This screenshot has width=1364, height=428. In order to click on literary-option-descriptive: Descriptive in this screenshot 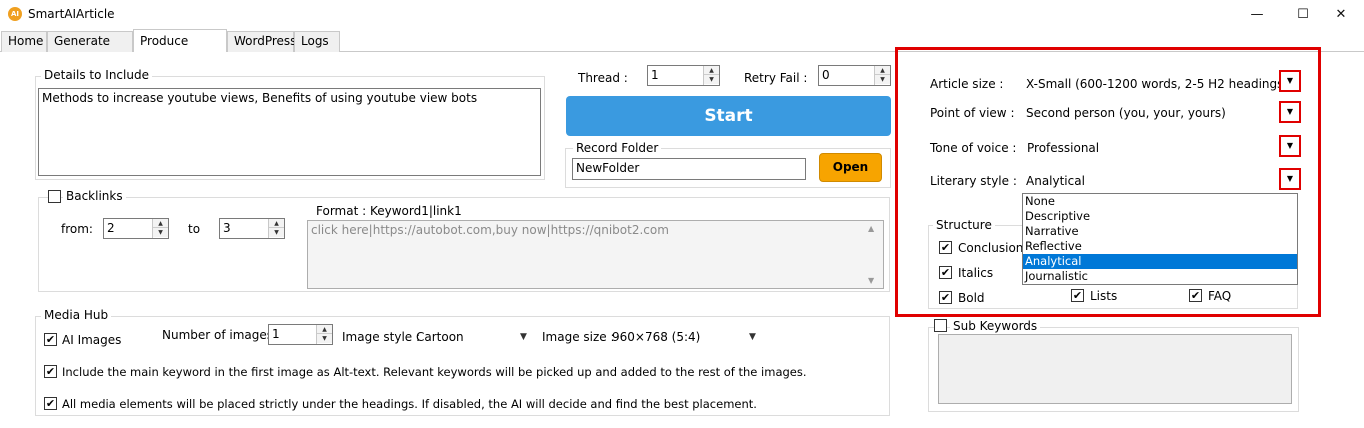, I will do `click(1160, 216)`.